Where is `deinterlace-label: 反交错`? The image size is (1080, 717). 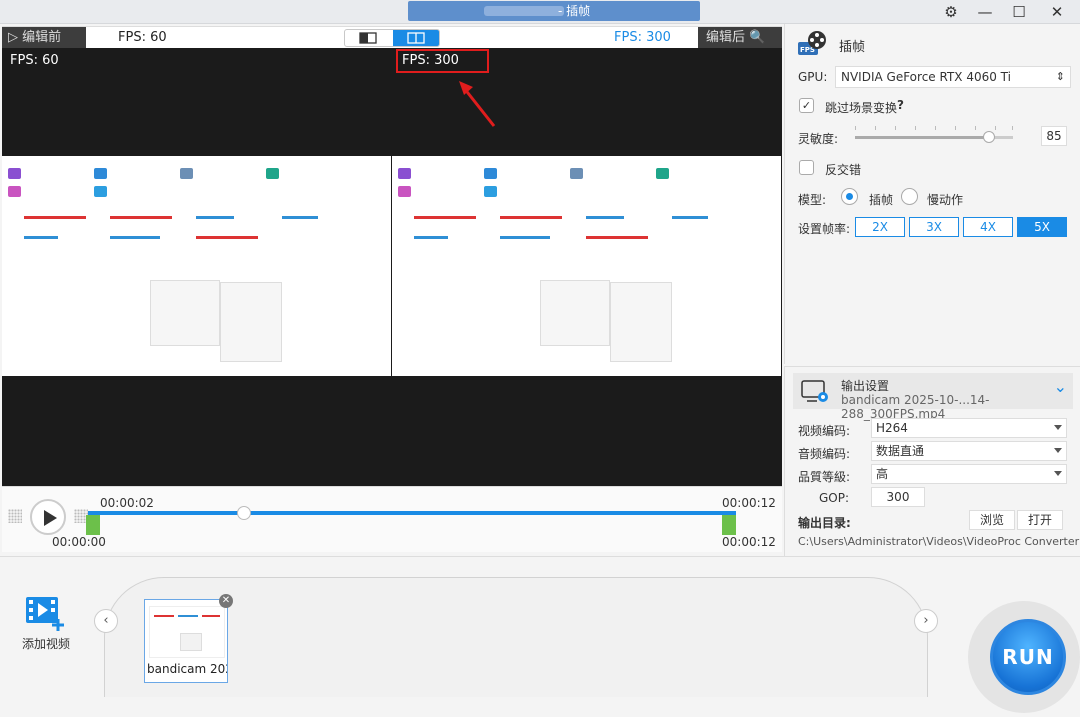 deinterlace-label: 反交错 is located at coordinates (843, 170).